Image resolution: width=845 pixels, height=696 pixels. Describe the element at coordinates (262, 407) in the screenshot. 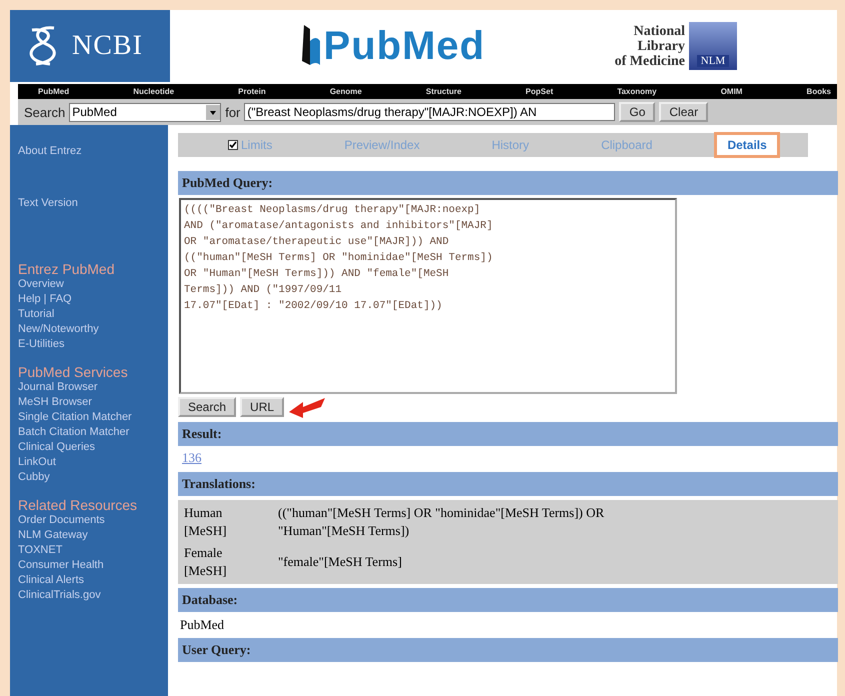

I see `query-button: URL` at that location.